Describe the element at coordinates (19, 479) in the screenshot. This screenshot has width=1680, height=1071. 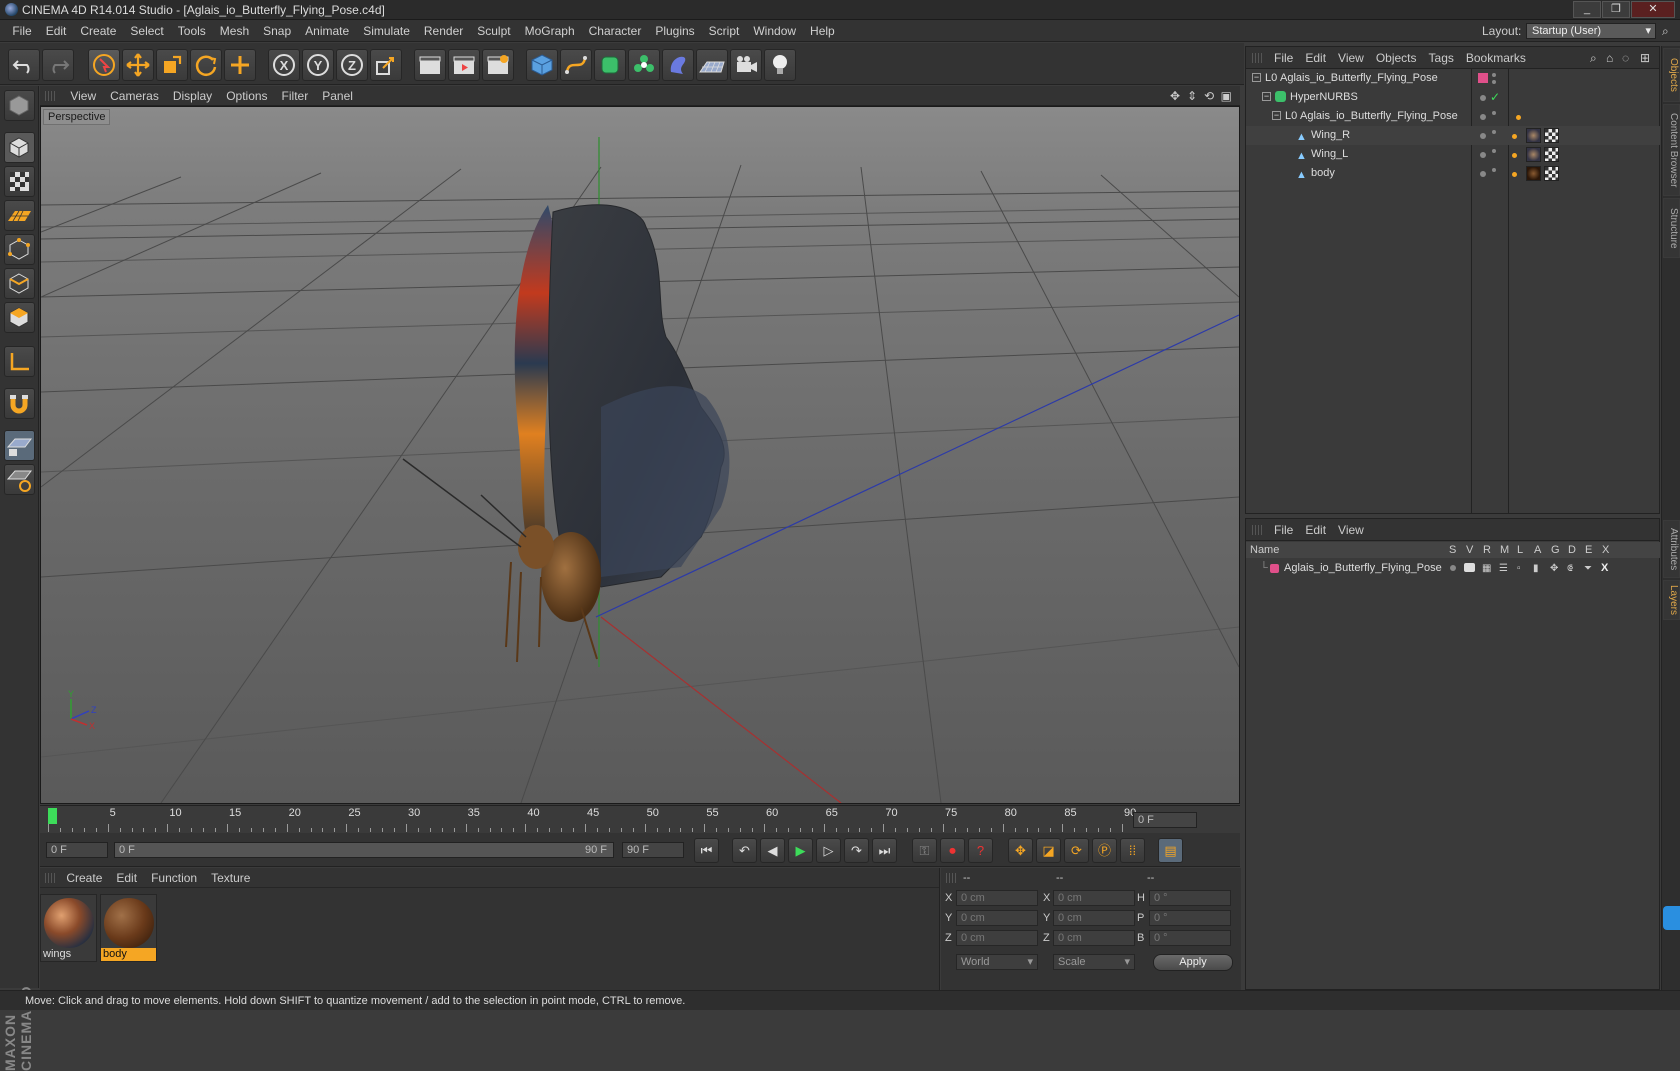
I see `locked-workplane-button` at that location.